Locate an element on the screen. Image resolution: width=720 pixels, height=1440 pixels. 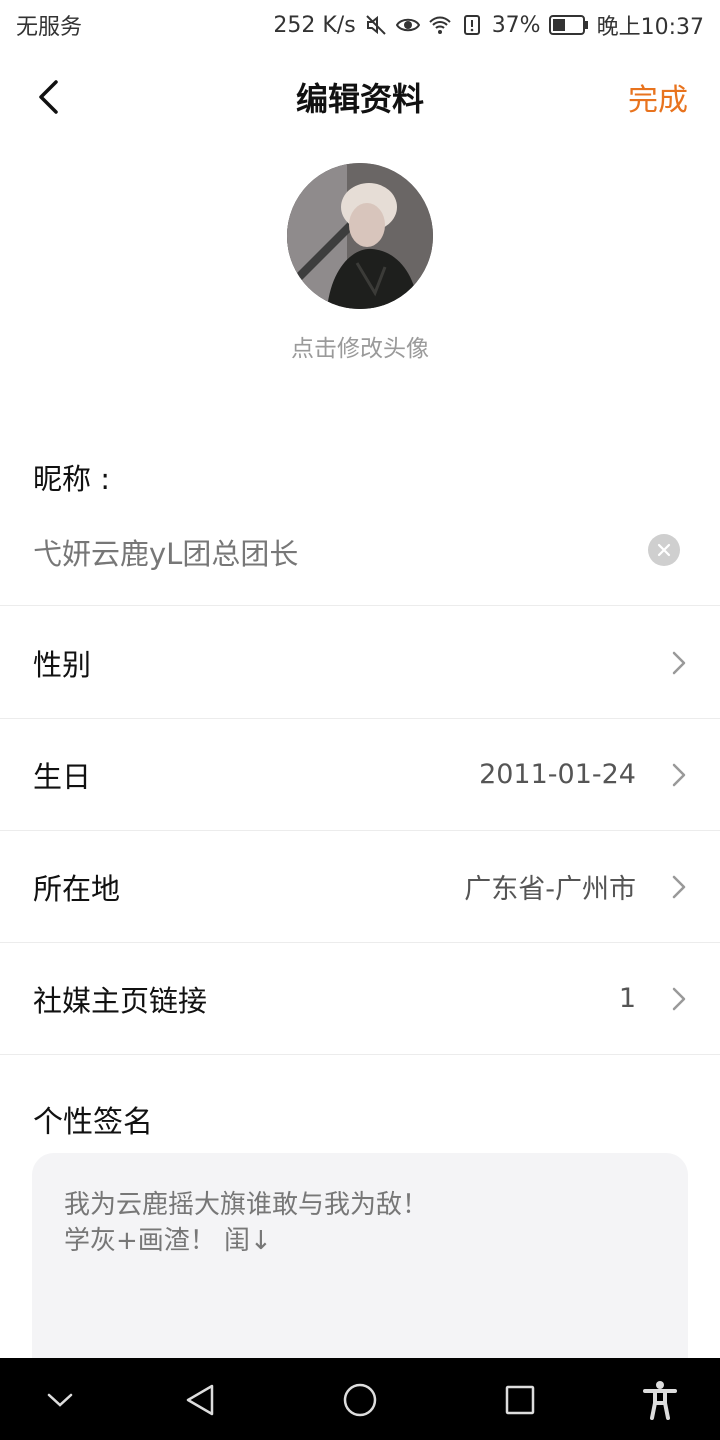
clear-button is located at coordinates (664, 550).